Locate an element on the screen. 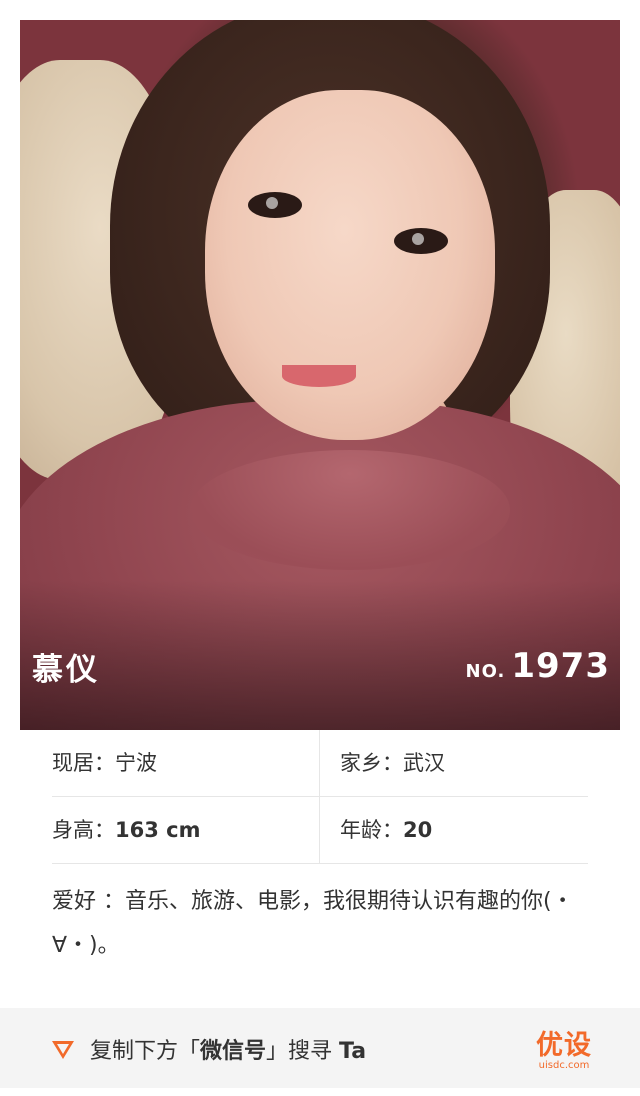 The height and width of the screenshot is (1096, 640). residence-label: 现居： is located at coordinates (83, 763).